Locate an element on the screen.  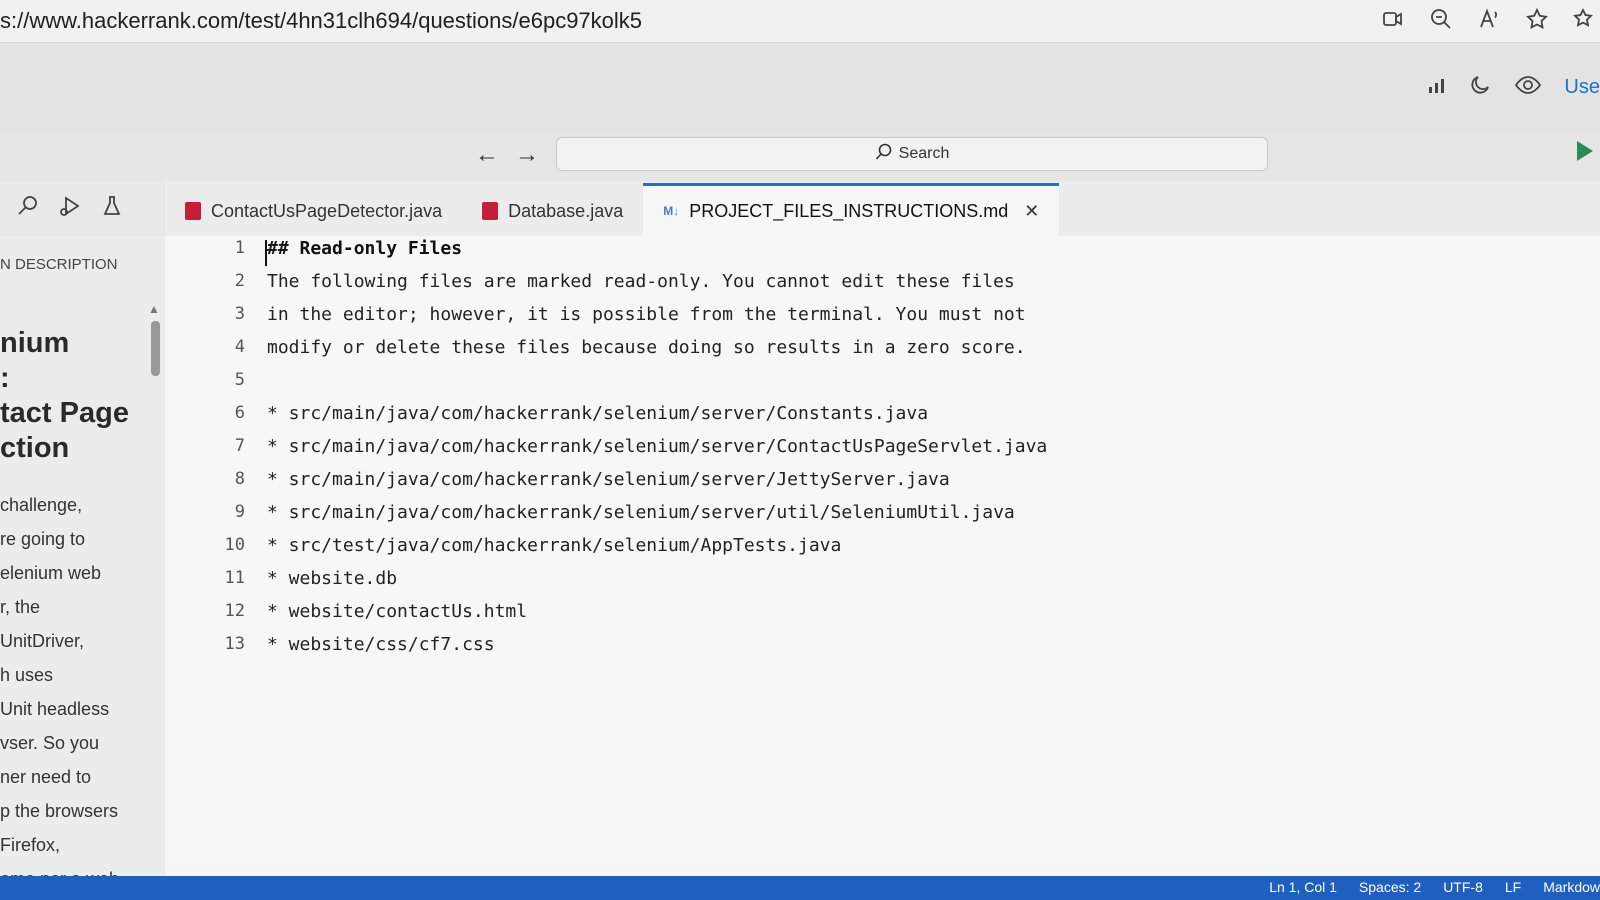
tab-database: Database.java is located at coordinates (552, 211).